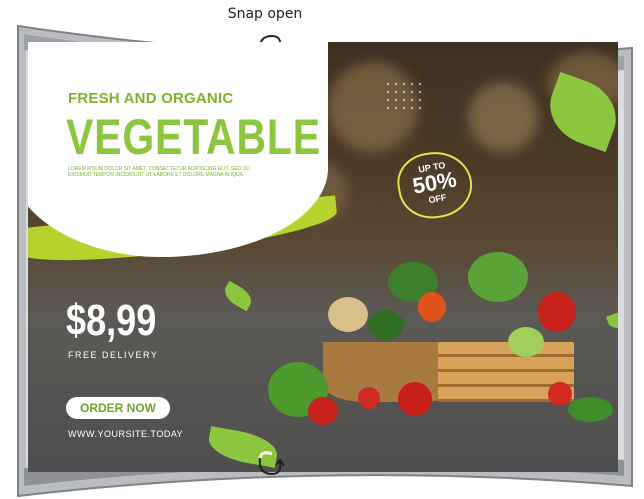  Describe the element at coordinates (193, 137) in the screenshot. I see `headline-big: VEGETABLE` at that location.